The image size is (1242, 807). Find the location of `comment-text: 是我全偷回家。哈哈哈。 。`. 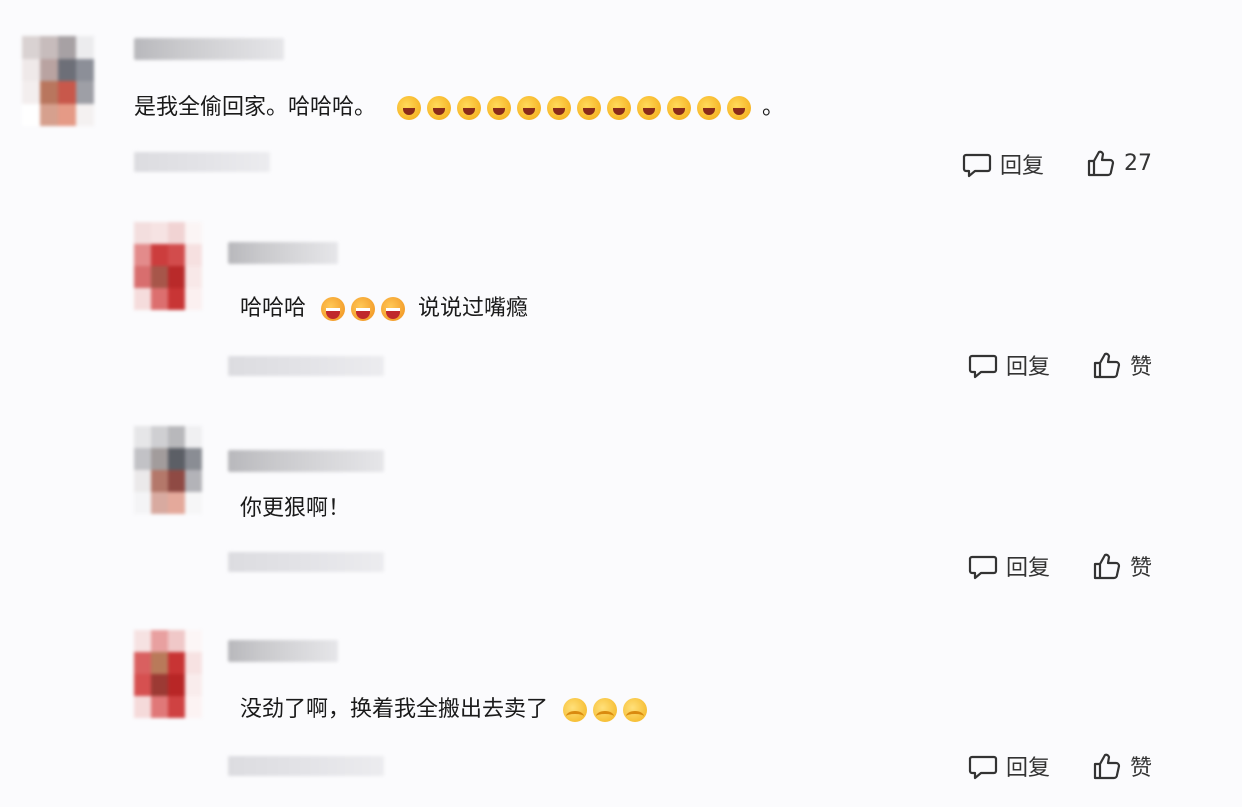

comment-text: 是我全偷回家。哈哈哈。 。 is located at coordinates (459, 107).